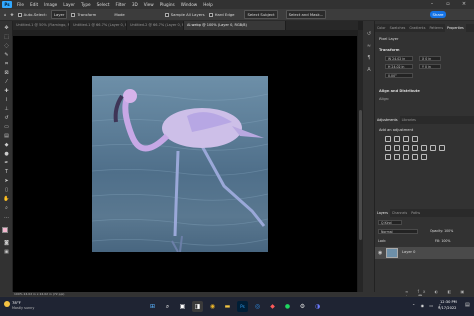  What do you see at coordinates (302, 306) in the screenshot?
I see `settings-gear-icon: ⚙` at bounding box center [302, 306].